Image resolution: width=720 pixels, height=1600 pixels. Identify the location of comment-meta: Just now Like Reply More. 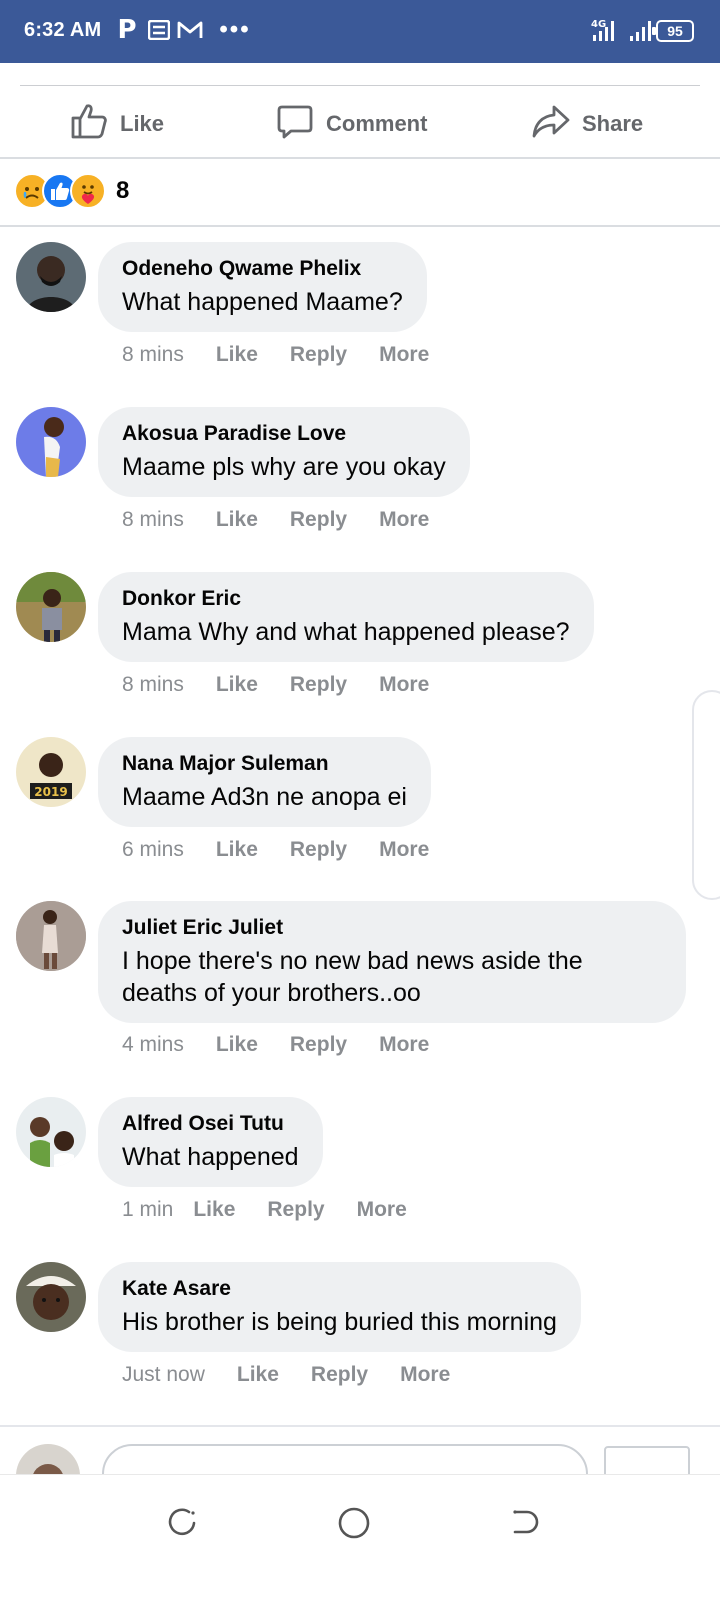
(302, 1375).